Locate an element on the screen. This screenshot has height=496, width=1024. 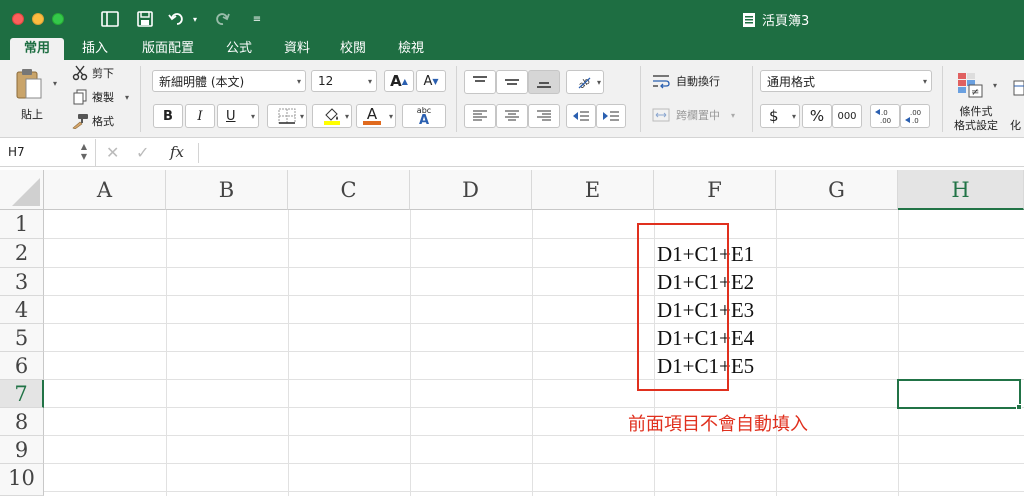
align-bottom-button is located at coordinates (544, 82).